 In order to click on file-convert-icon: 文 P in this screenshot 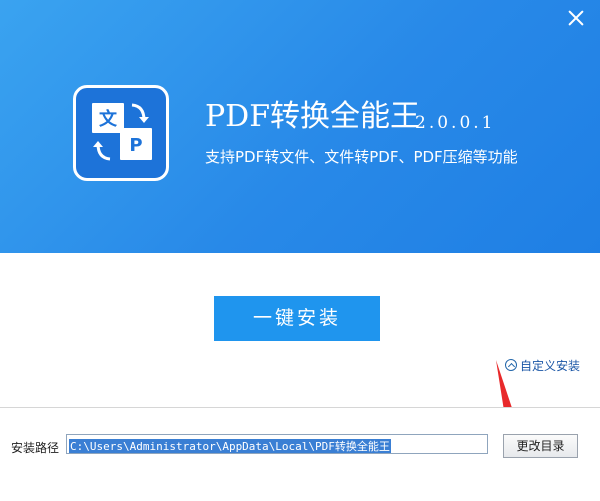, I will do `click(122, 132)`.